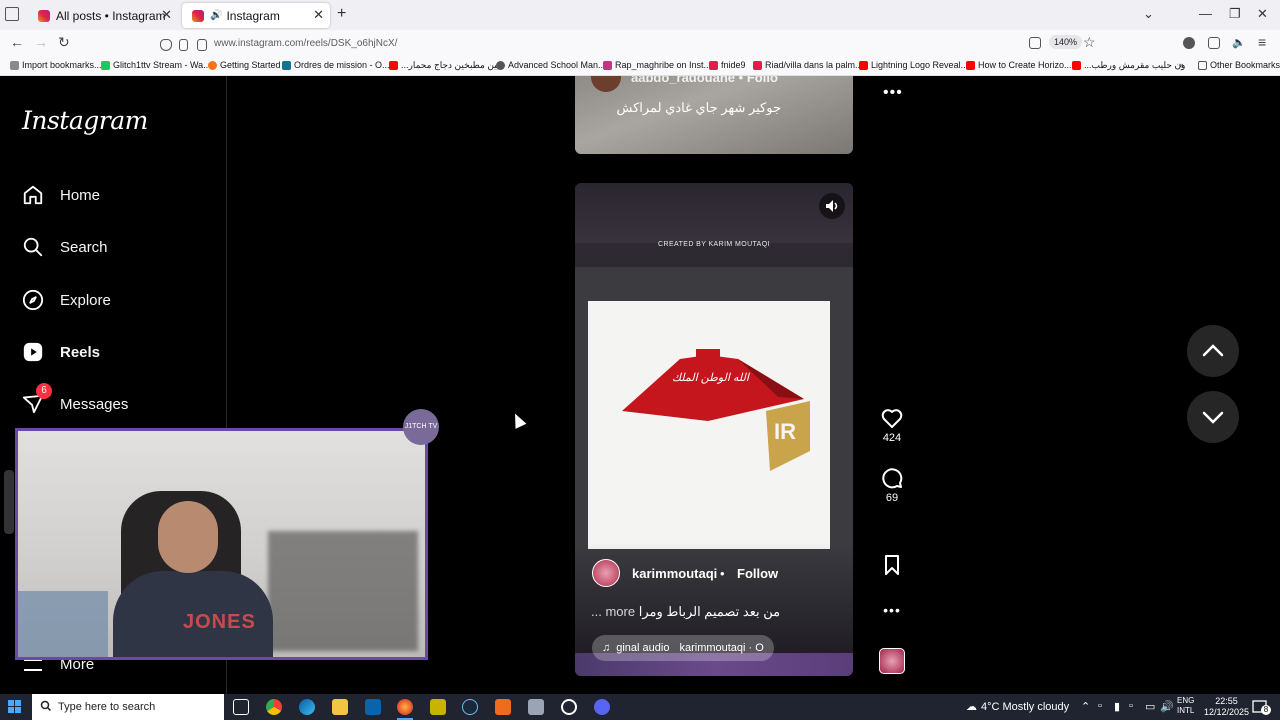 The height and width of the screenshot is (720, 1280). I want to click on tray-overflow-icon: ⌃, so click(1085, 706).